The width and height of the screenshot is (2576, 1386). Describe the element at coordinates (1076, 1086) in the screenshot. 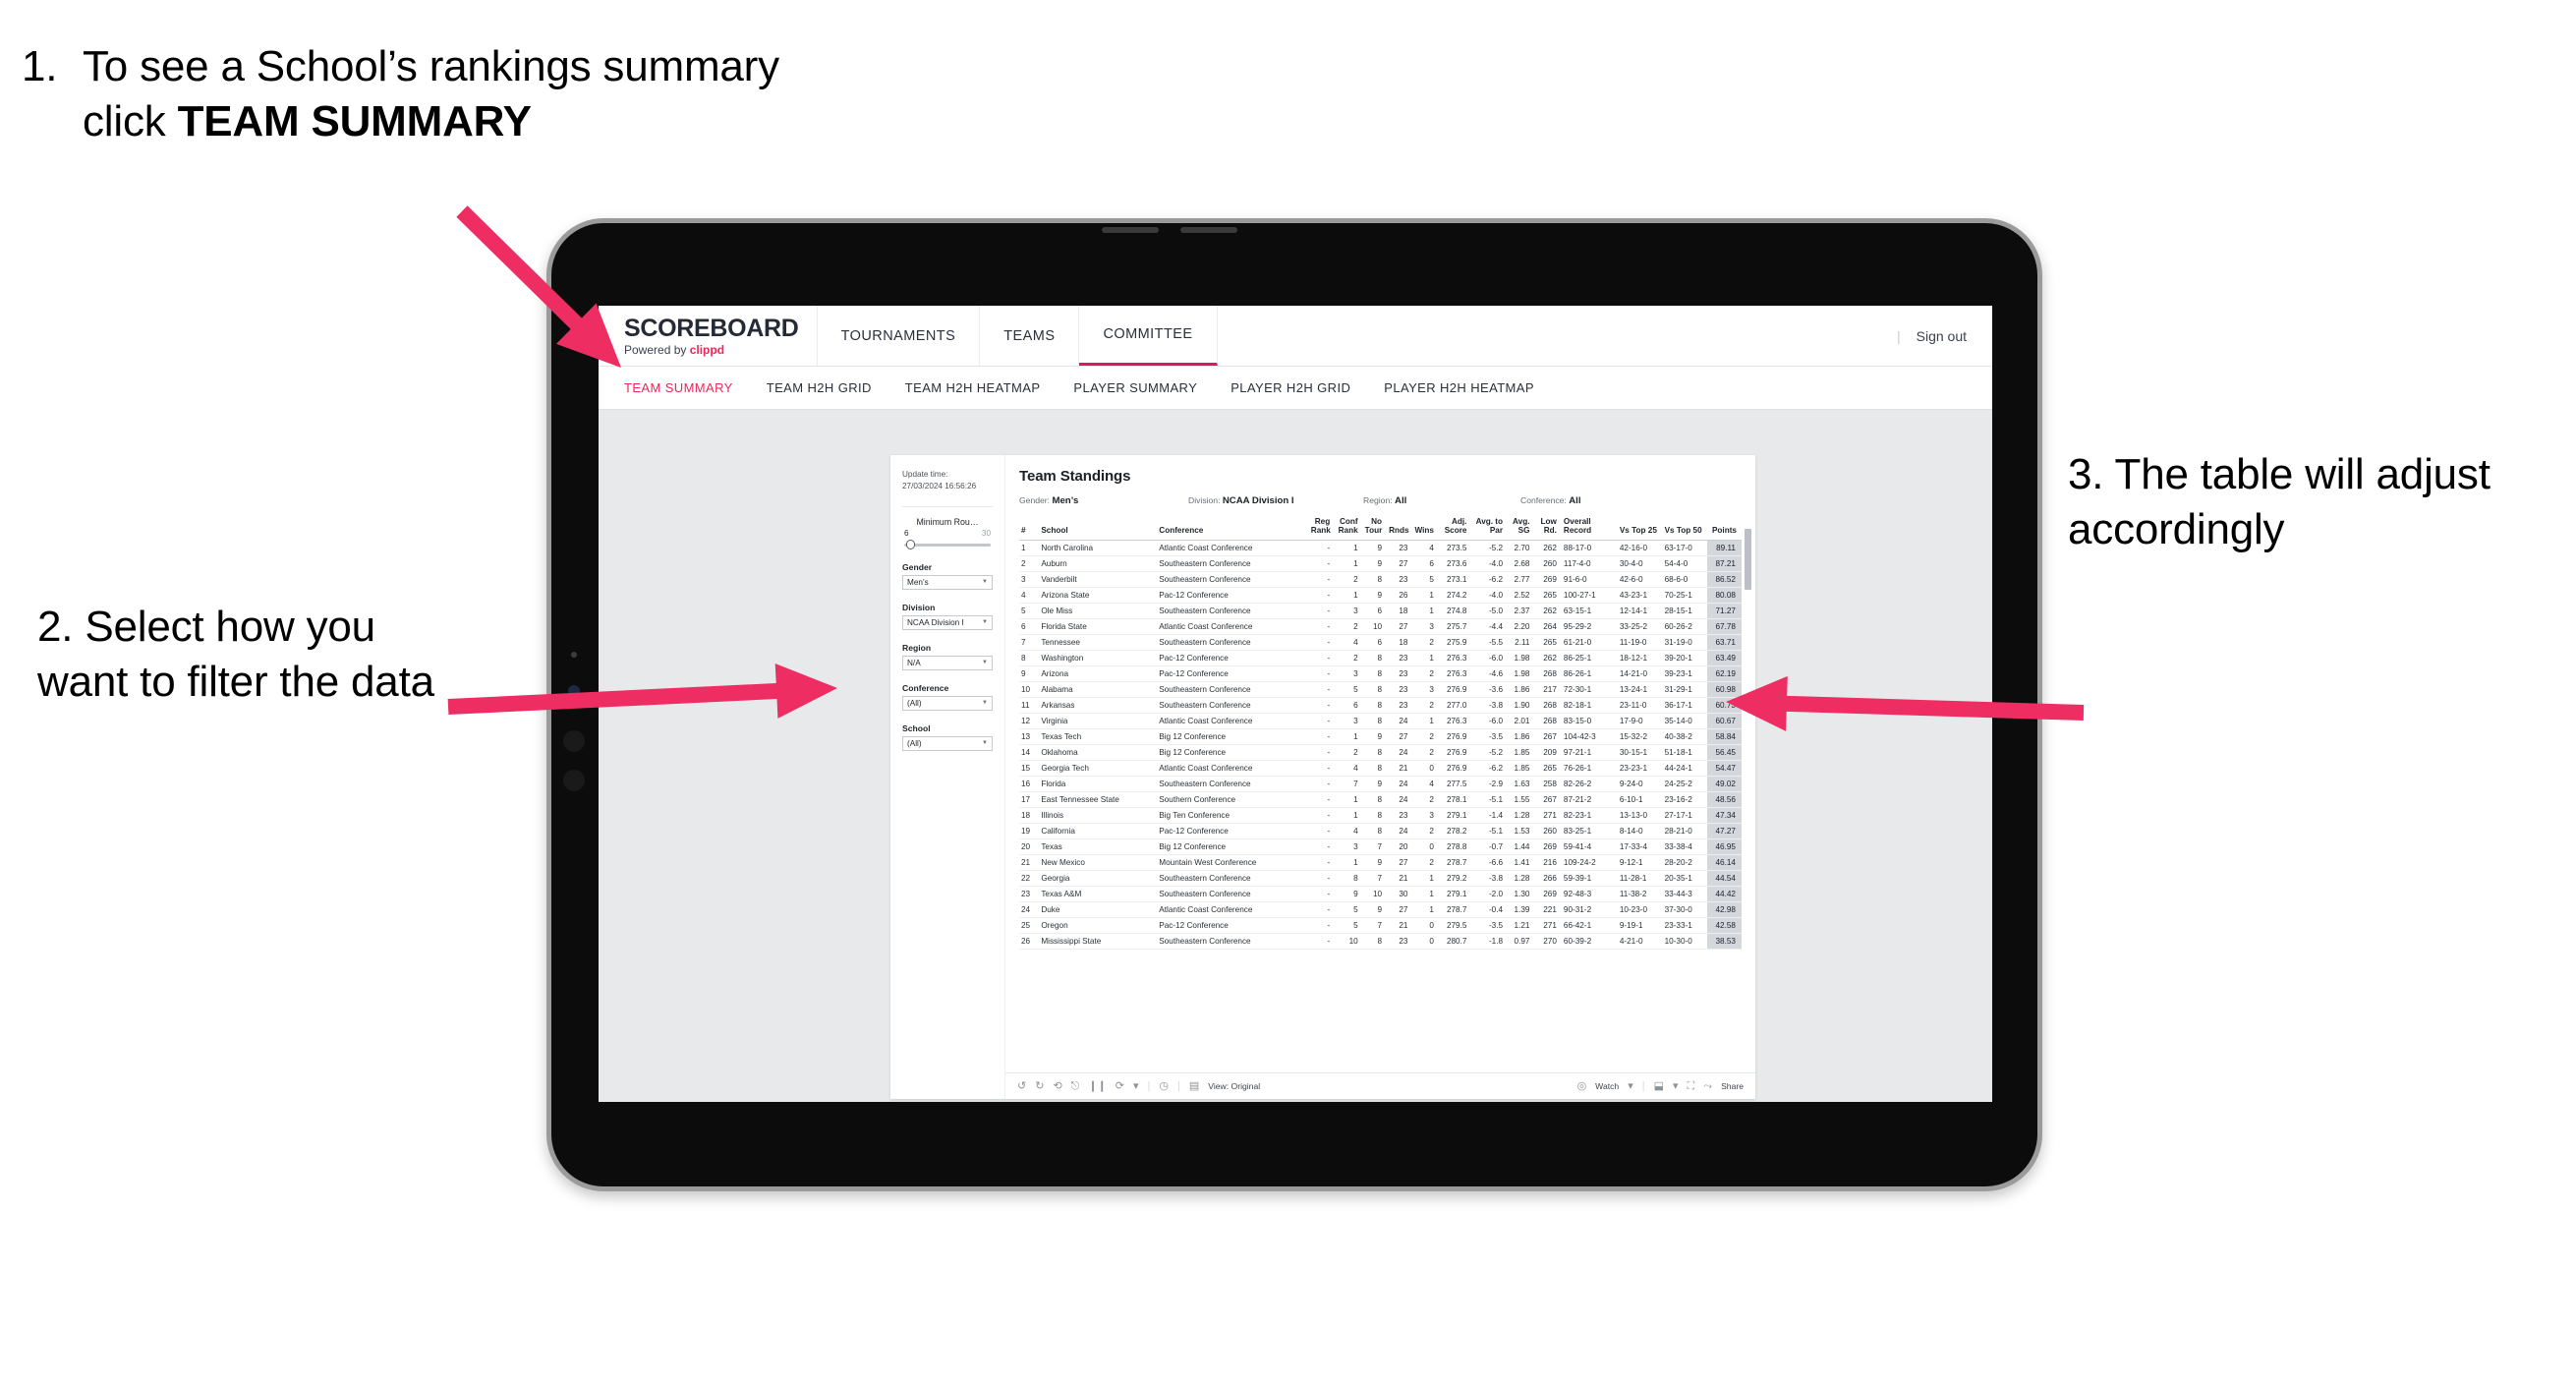

I see `refresh-data-icon: ⎋` at that location.